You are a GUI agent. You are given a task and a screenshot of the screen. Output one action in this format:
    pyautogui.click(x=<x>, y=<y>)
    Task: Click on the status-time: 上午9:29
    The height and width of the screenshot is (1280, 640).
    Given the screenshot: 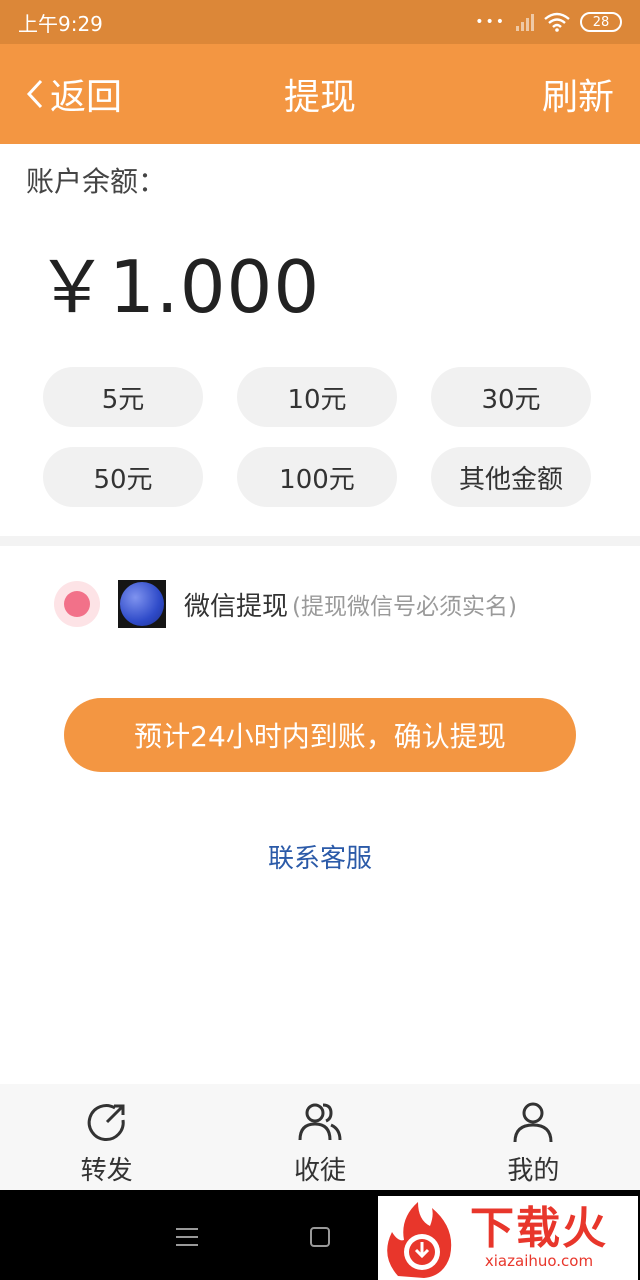 What is the action you would take?
    pyautogui.click(x=60, y=23)
    